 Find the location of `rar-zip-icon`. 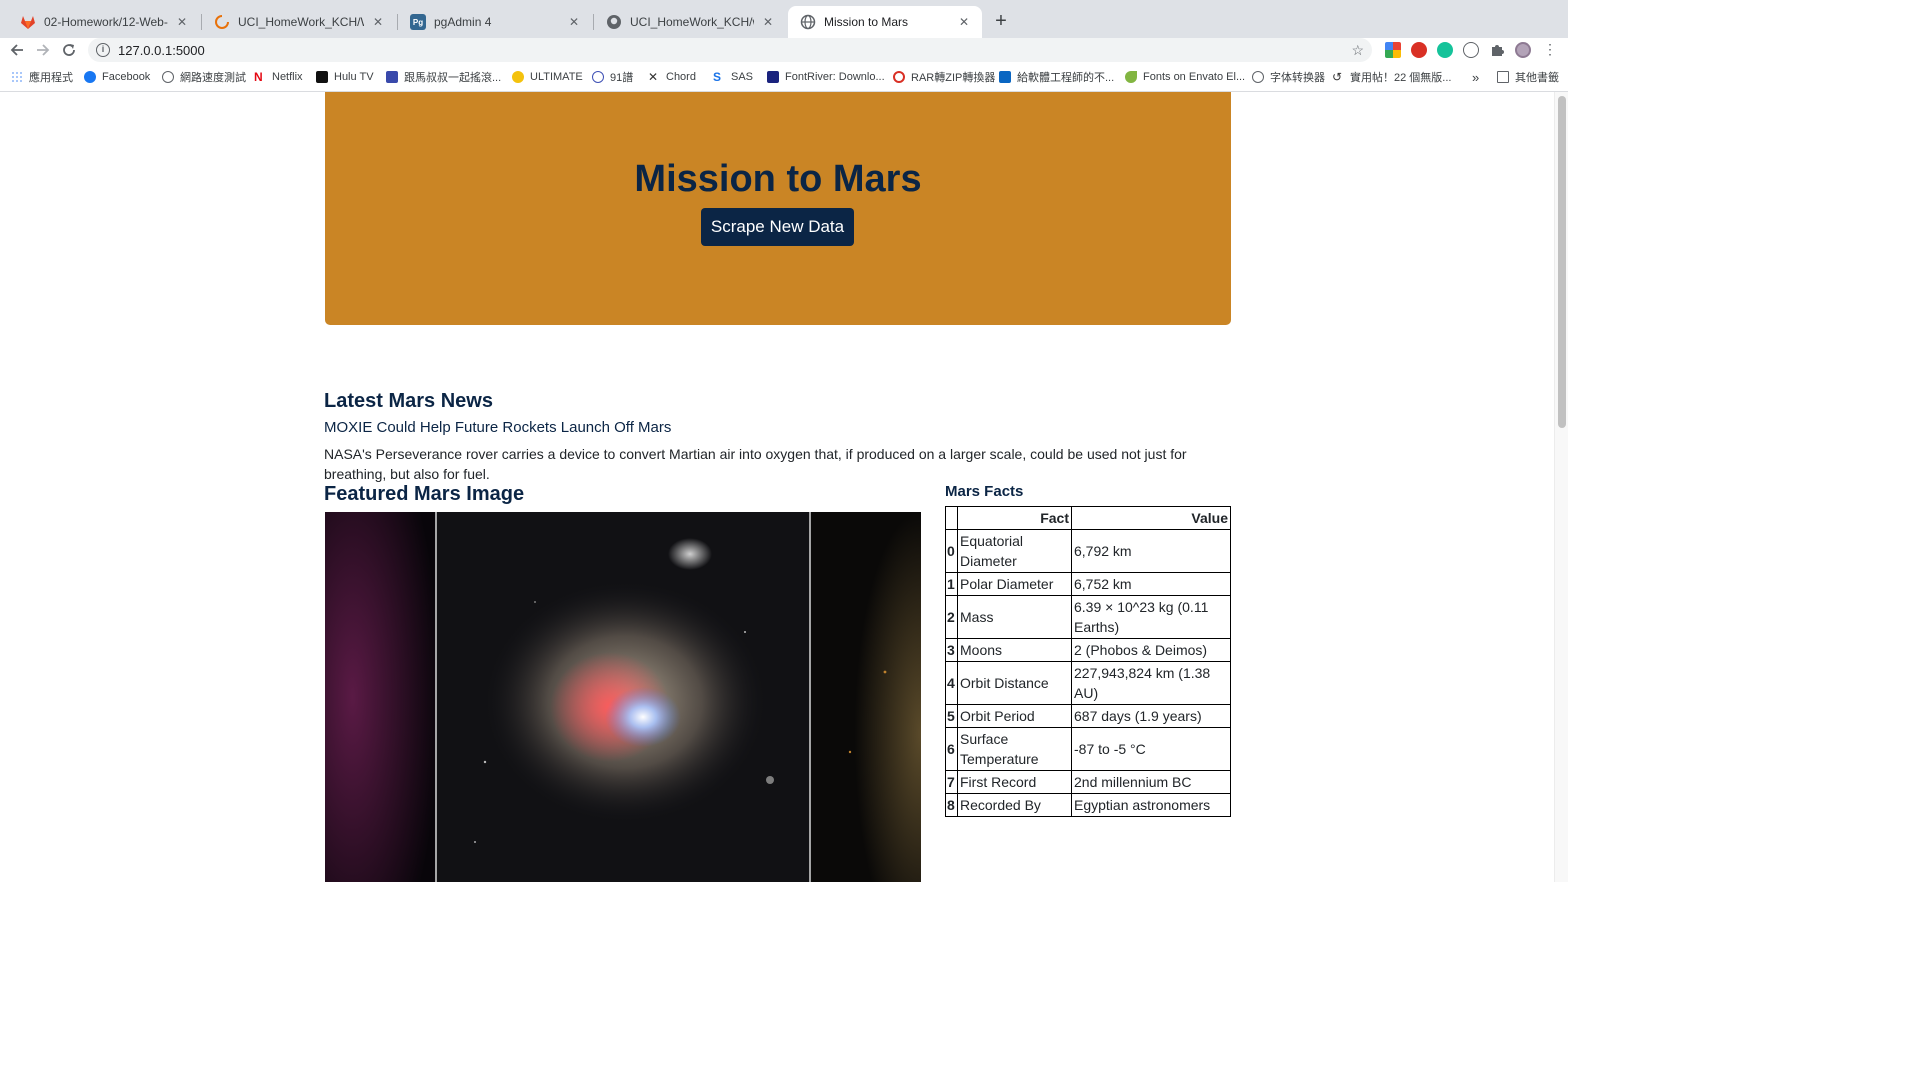

rar-zip-icon is located at coordinates (899, 77).